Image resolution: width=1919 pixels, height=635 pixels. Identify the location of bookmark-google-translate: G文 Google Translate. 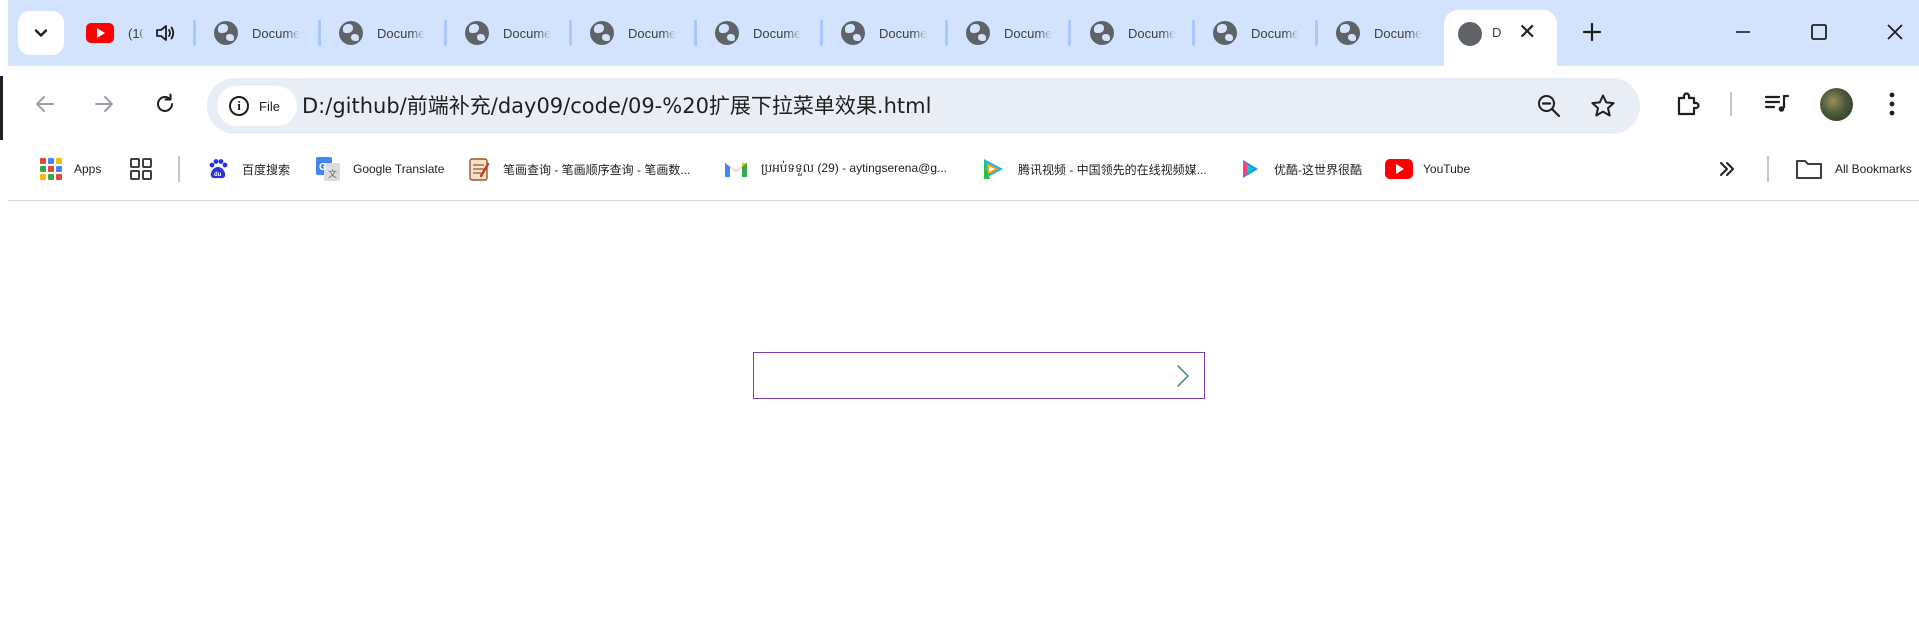
(379, 169).